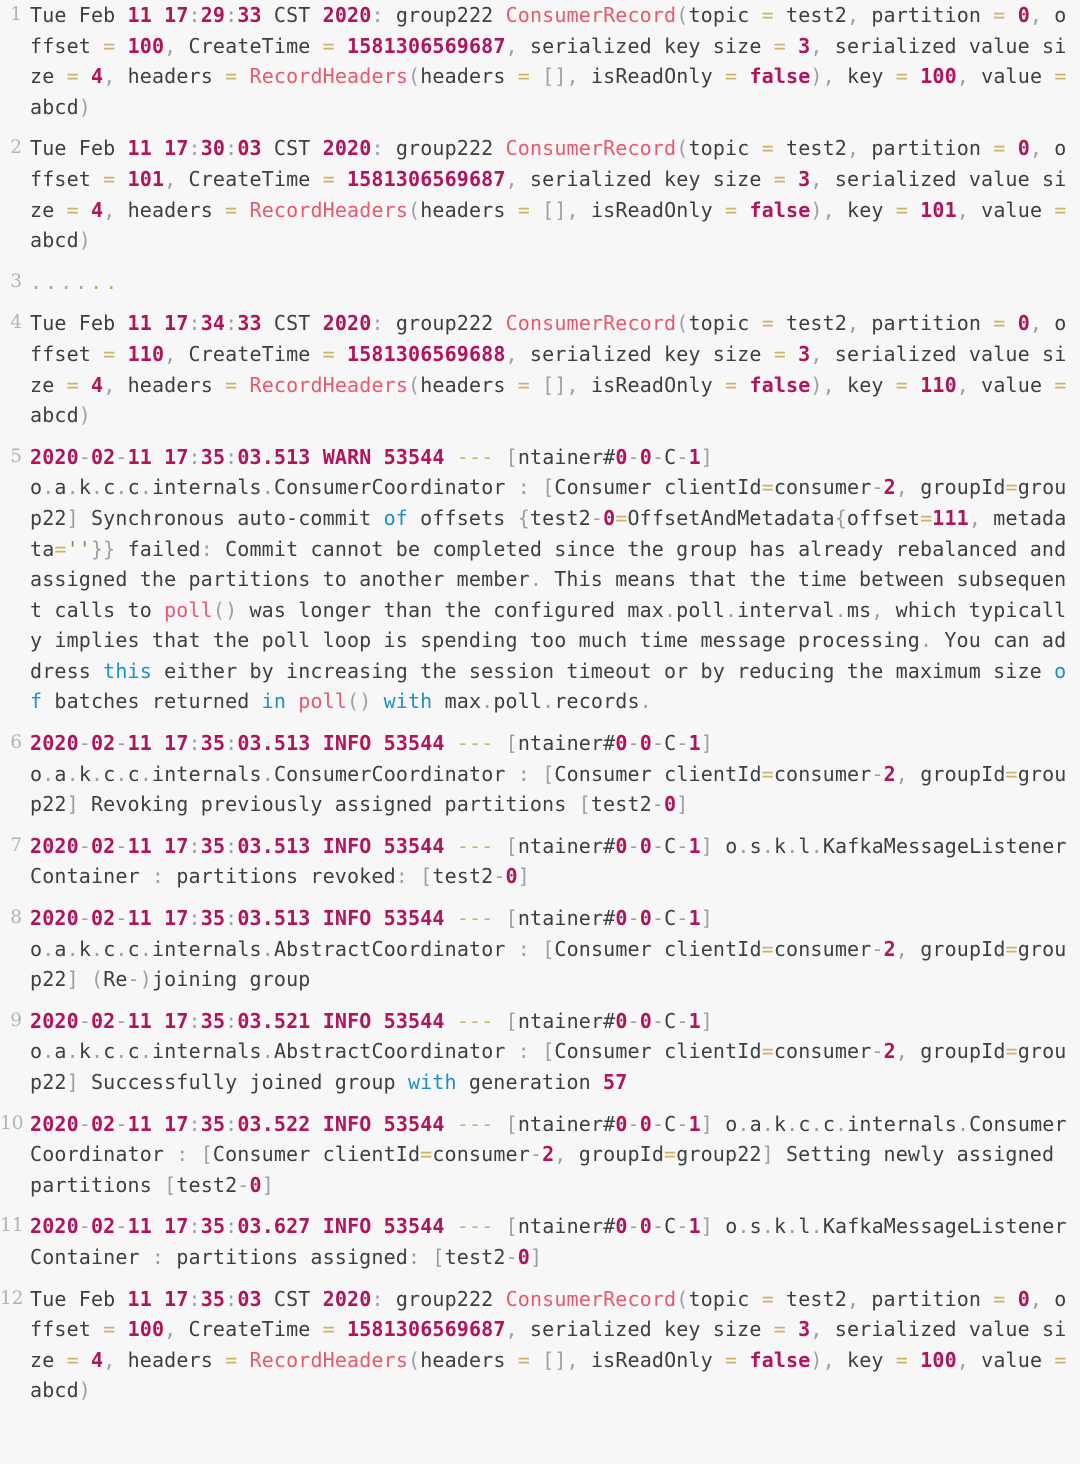 The width and height of the screenshot is (1080, 1464). Describe the element at coordinates (225, 609) in the screenshot. I see `token-punc: ()` at that location.